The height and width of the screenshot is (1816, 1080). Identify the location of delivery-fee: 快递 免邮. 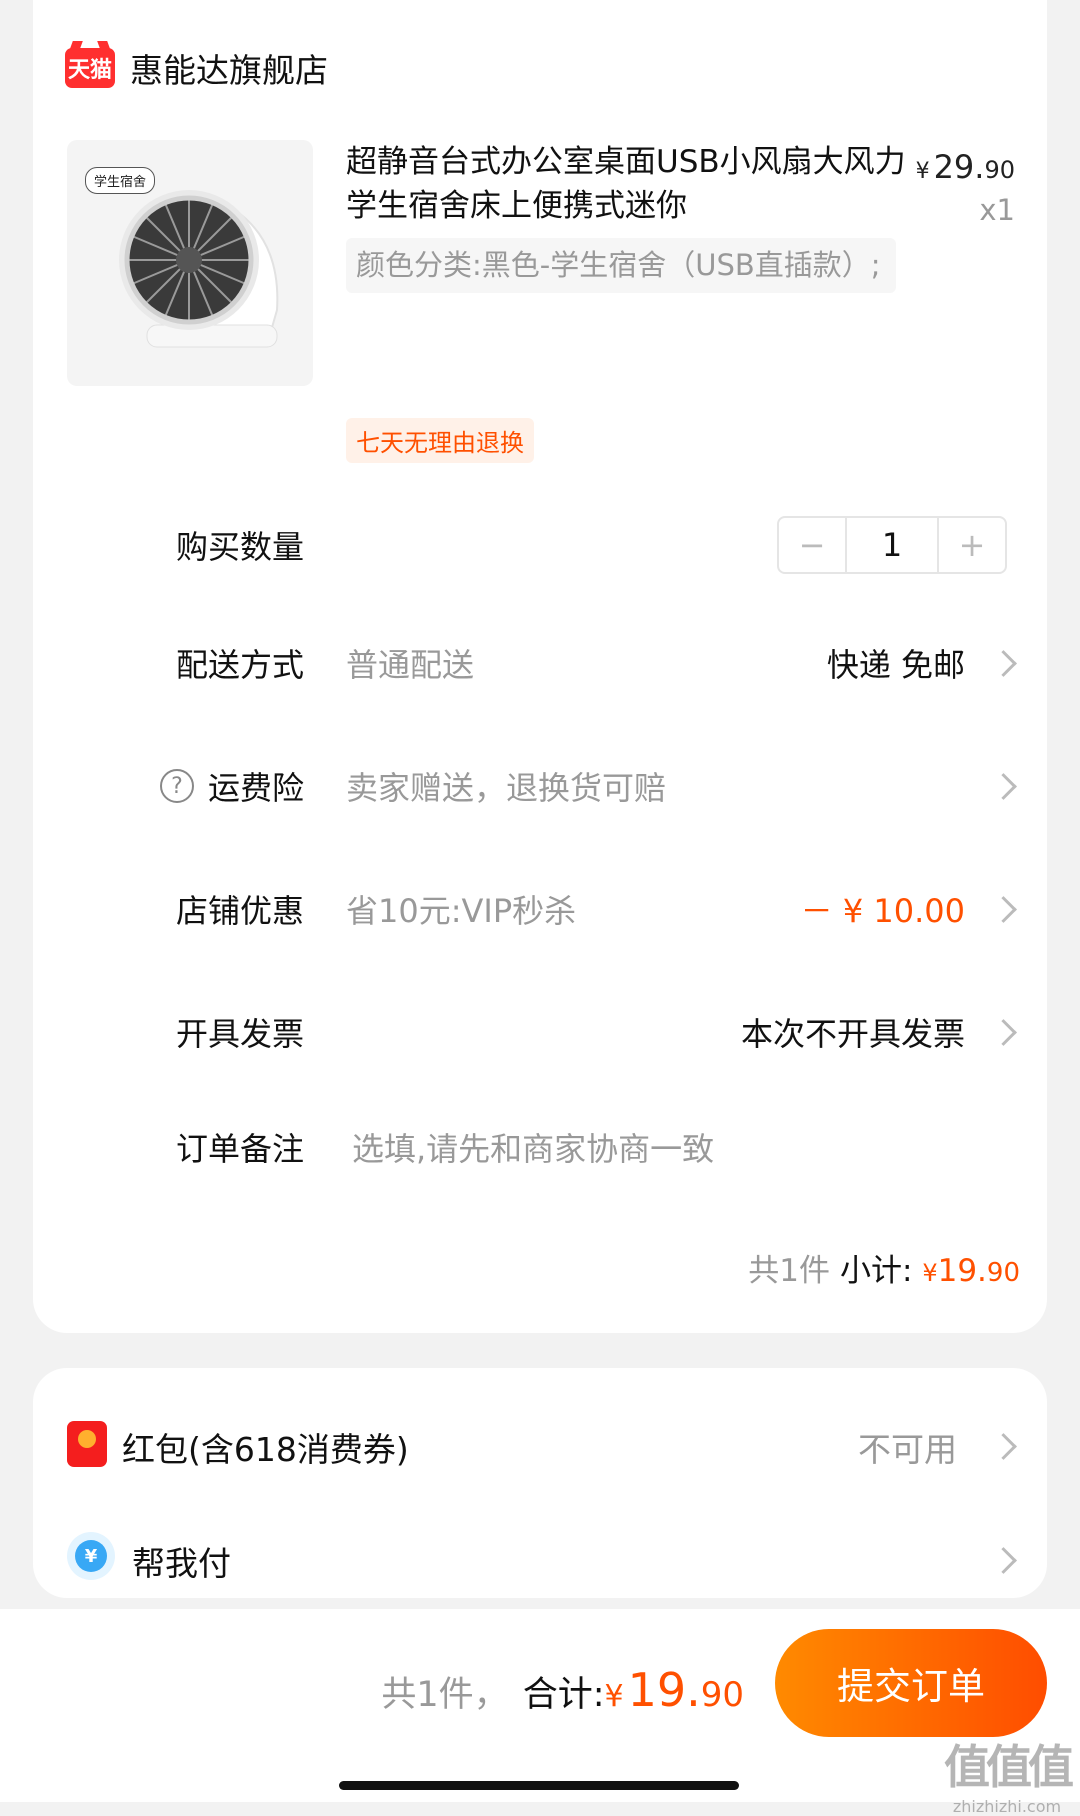
(895, 665).